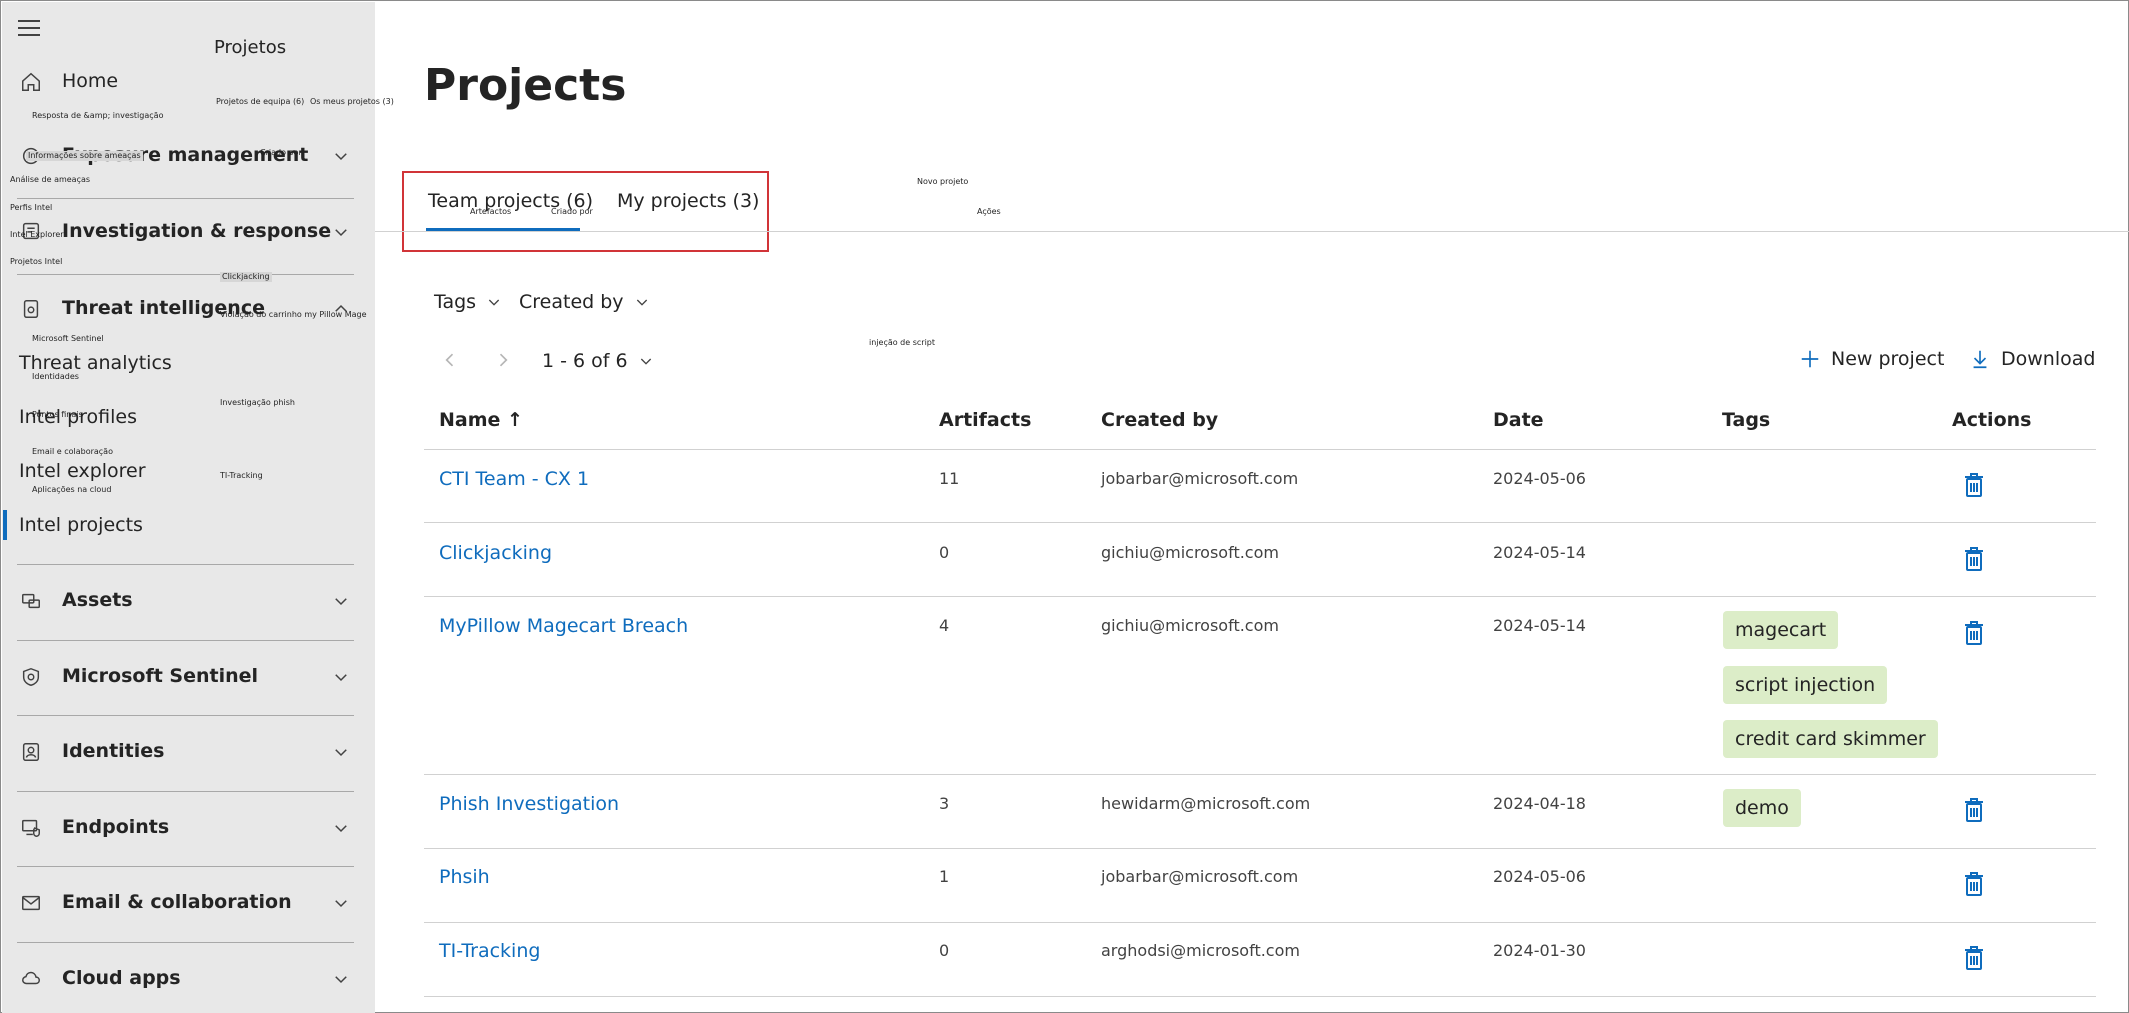 The height and width of the screenshot is (1013, 2129). Describe the element at coordinates (260, 101) in the screenshot. I see `overlay-projetos-equipa: Projetos de equipa (6)` at that location.